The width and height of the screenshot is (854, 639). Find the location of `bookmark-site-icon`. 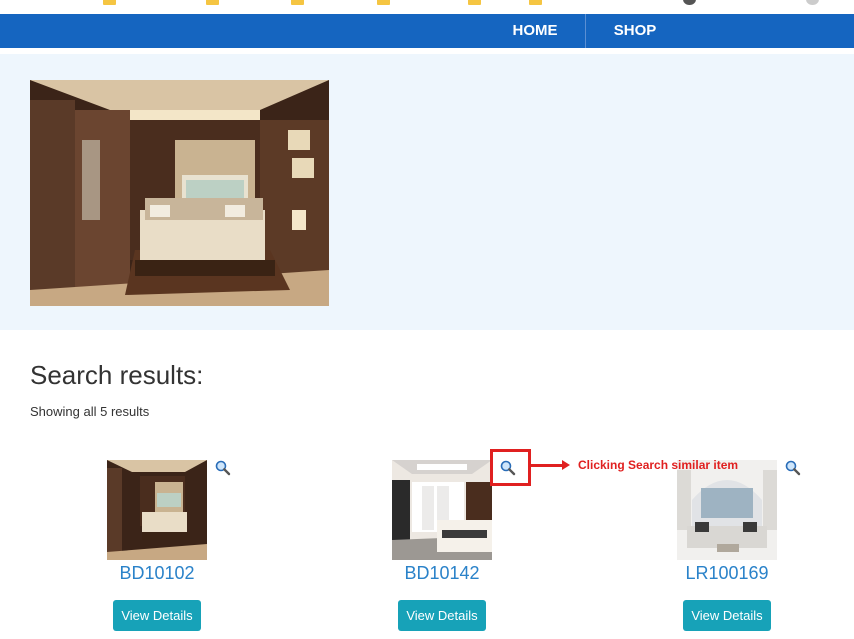

bookmark-site-icon is located at coordinates (812, 2).